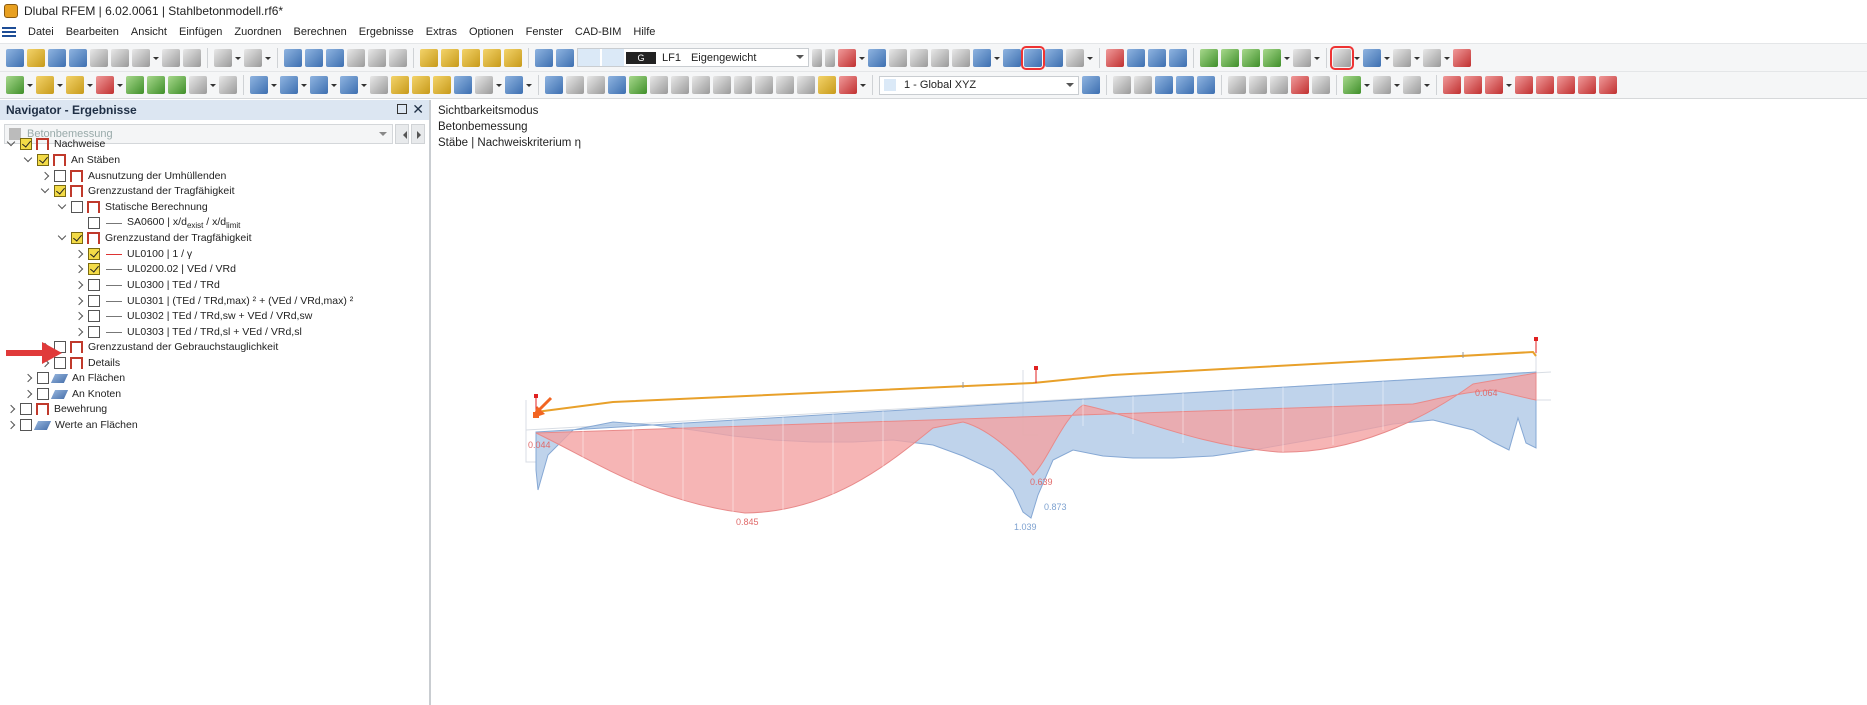 Image resolution: width=1867 pixels, height=705 pixels. Describe the element at coordinates (491, 32) in the screenshot. I see `menu-optionen: Optionen` at that location.